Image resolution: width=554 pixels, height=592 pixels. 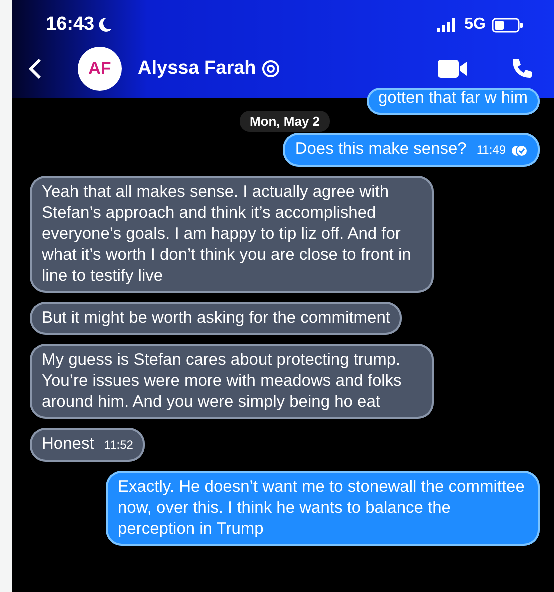 I want to click on avatar: AF, so click(x=100, y=69).